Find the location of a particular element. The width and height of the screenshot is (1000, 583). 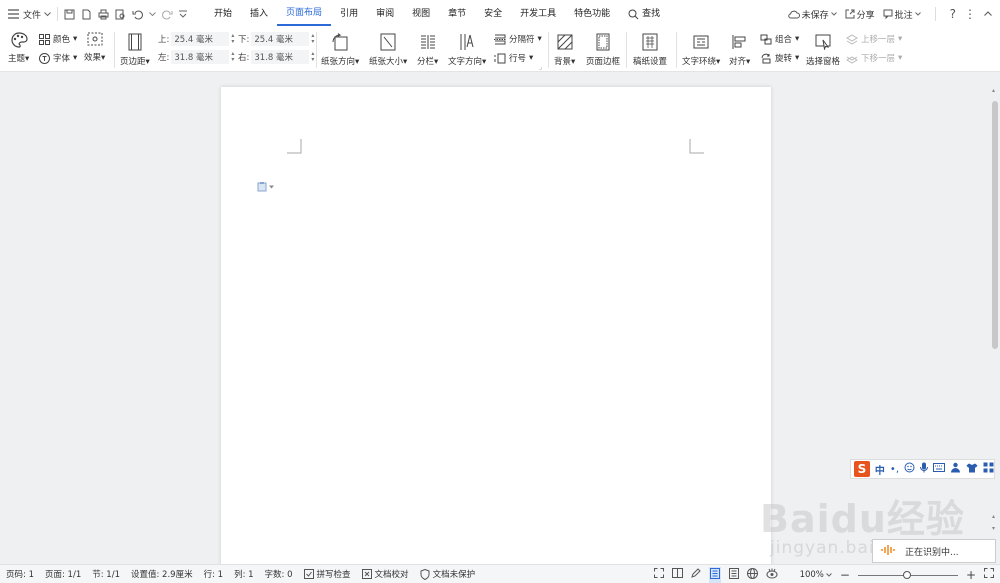

color-button: 颜色 ▾ is located at coordinates (58, 39).